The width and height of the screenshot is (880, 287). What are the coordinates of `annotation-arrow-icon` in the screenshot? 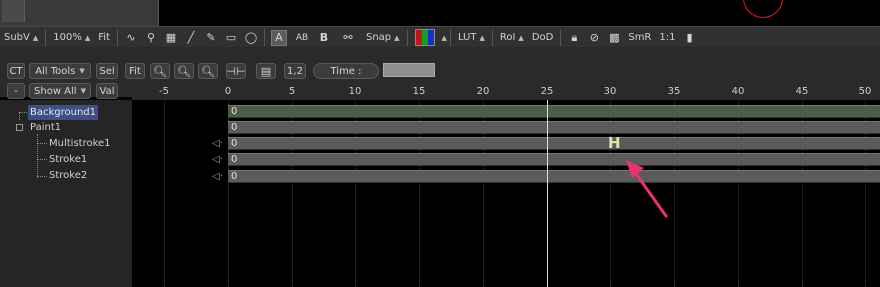 It's located at (647, 189).